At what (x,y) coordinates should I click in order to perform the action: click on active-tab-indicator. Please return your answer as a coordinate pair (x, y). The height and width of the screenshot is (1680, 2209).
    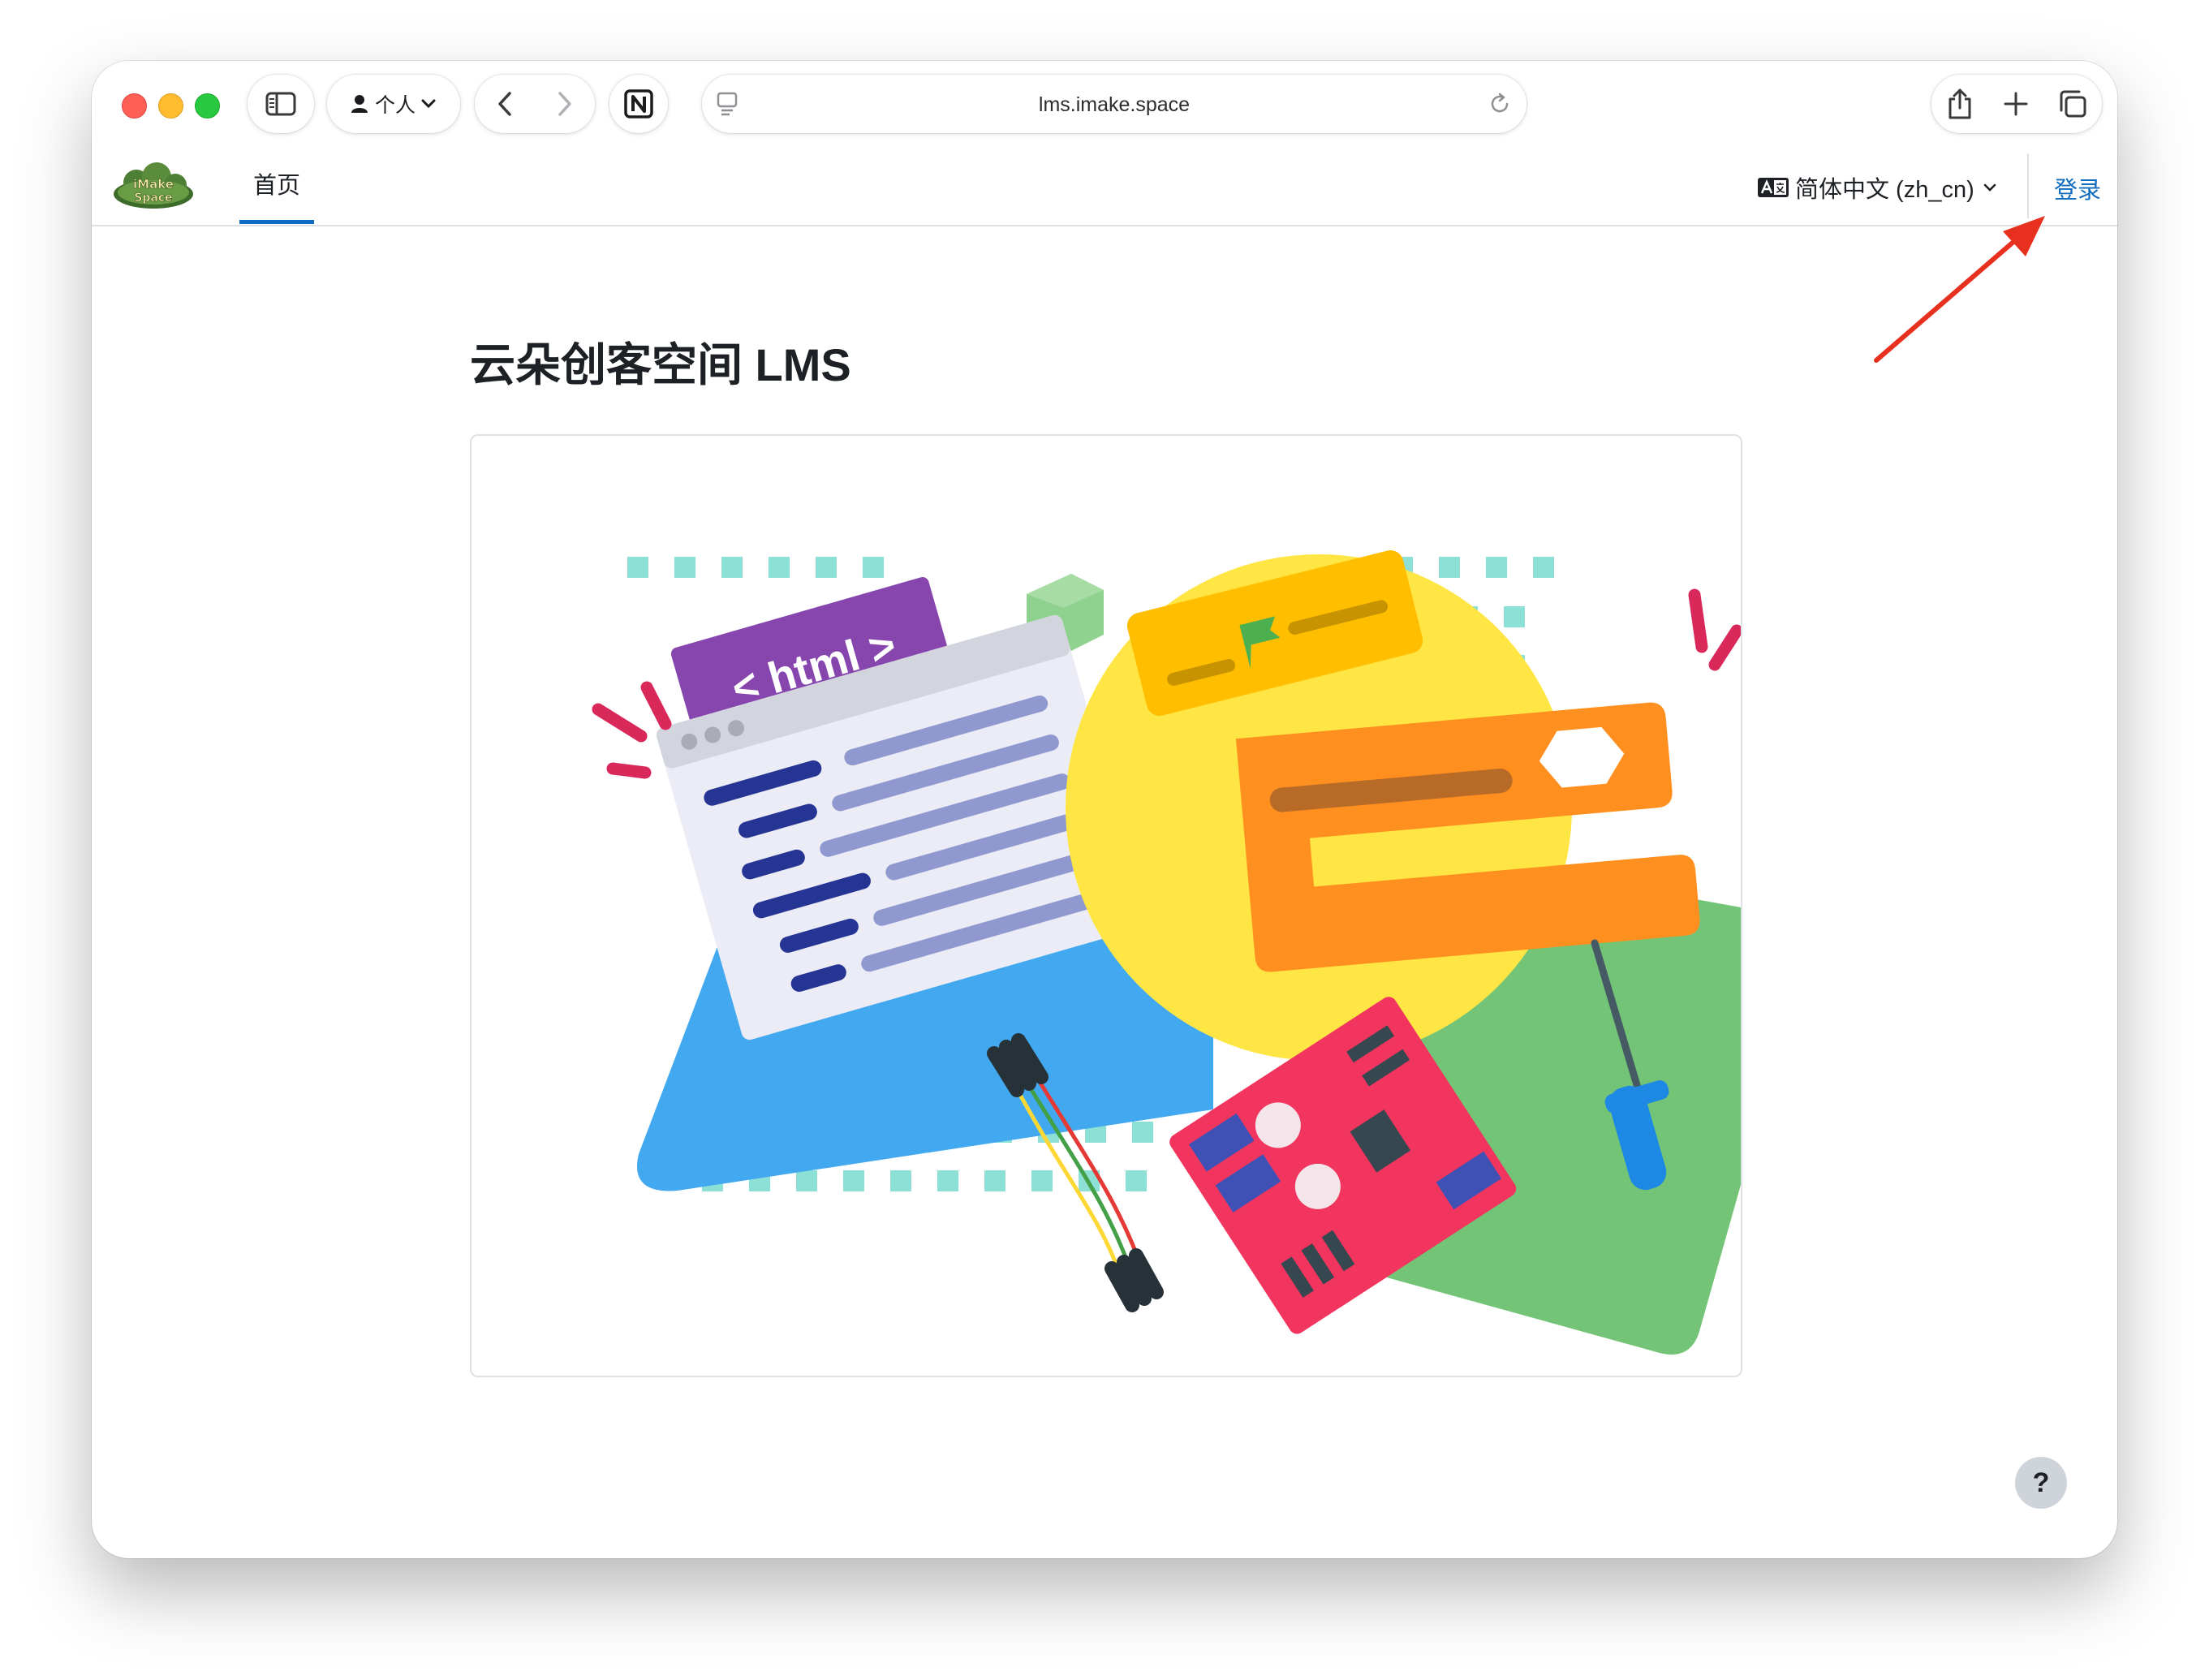
    Looking at the image, I should click on (276, 222).